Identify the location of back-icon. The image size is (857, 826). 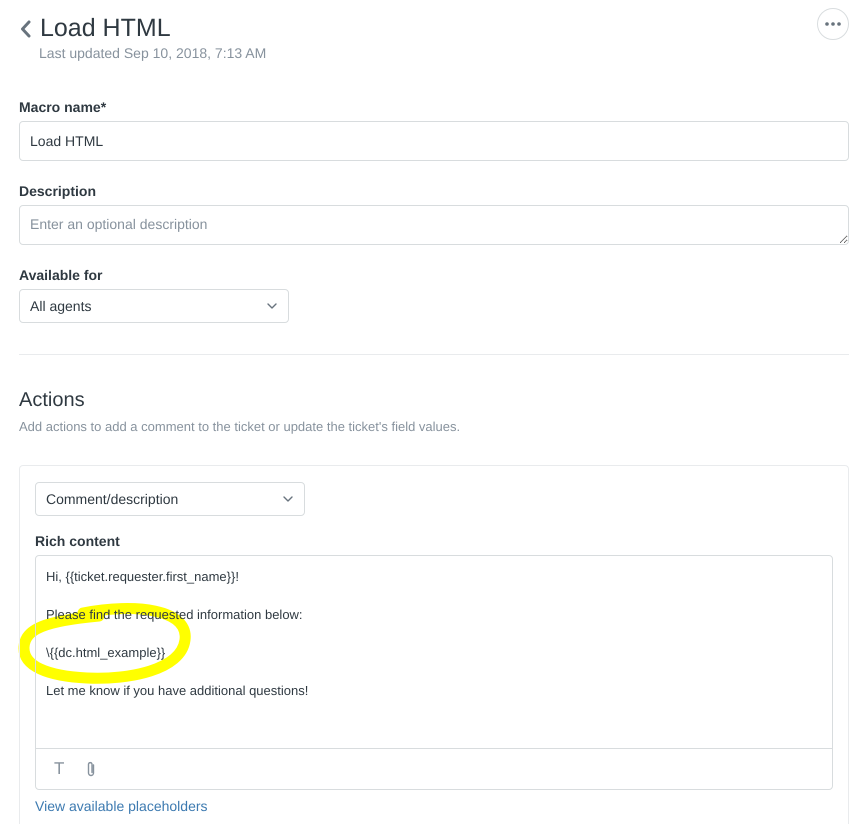
(25, 29).